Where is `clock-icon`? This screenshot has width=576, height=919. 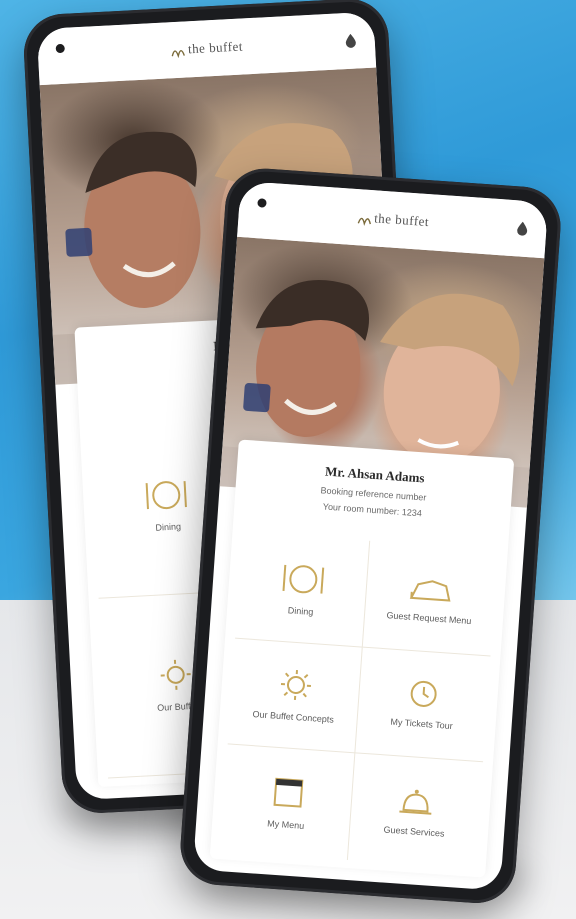
clock-icon is located at coordinates (424, 694).